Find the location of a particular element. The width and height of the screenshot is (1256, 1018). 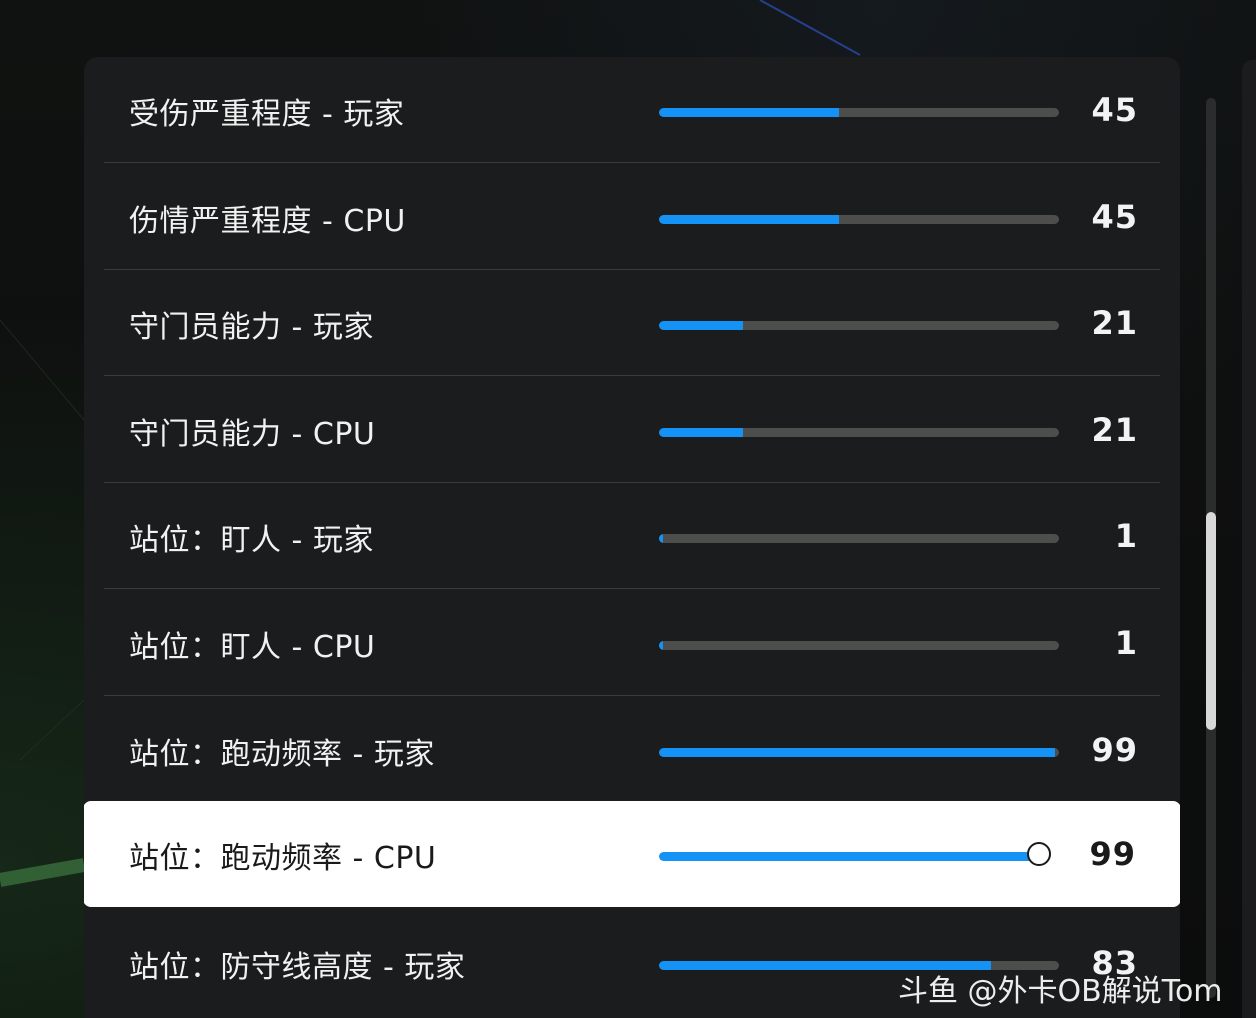

setting-label: 站位：盯人 - 玩家 is located at coordinates (251, 541).